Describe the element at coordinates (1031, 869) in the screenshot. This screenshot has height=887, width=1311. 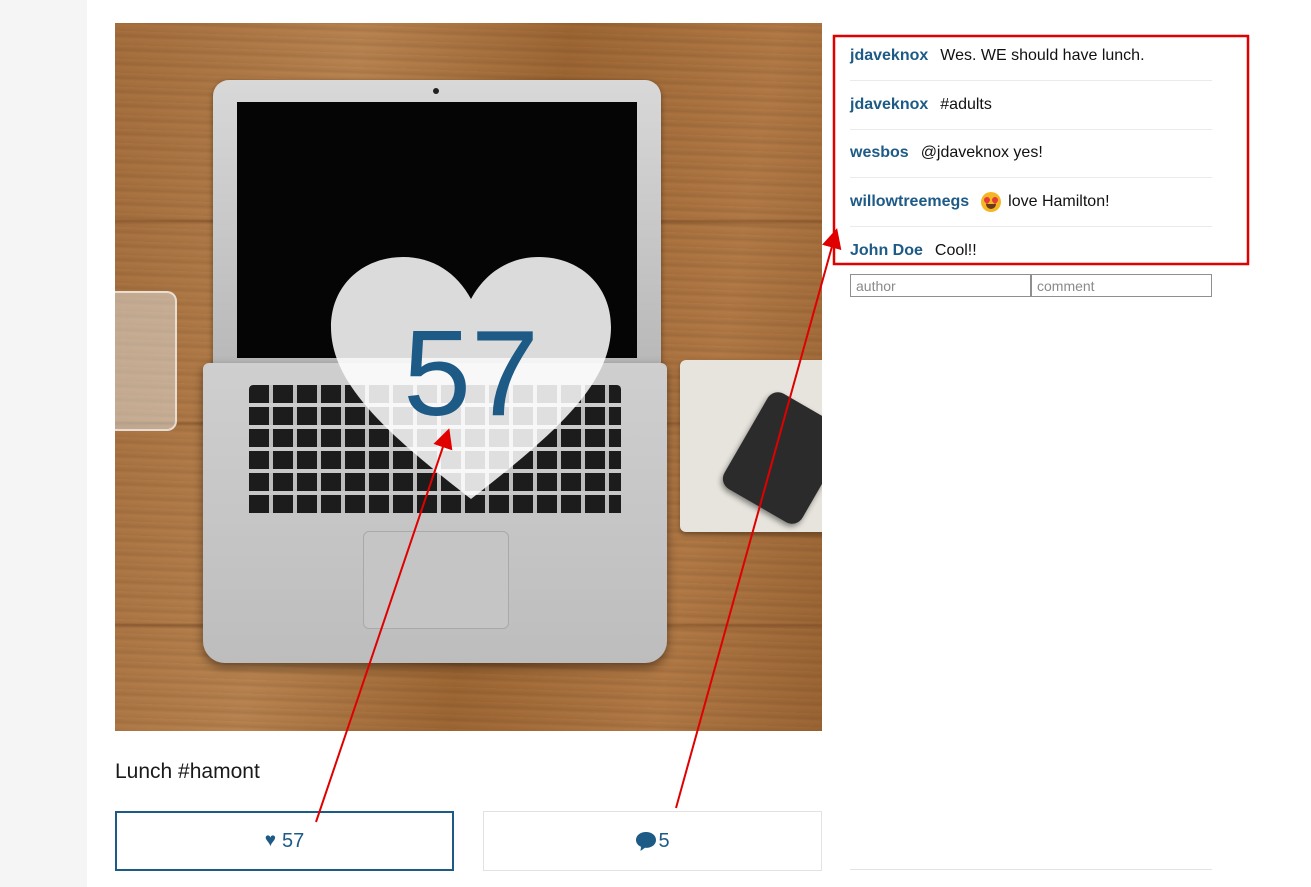
I see `divider` at that location.